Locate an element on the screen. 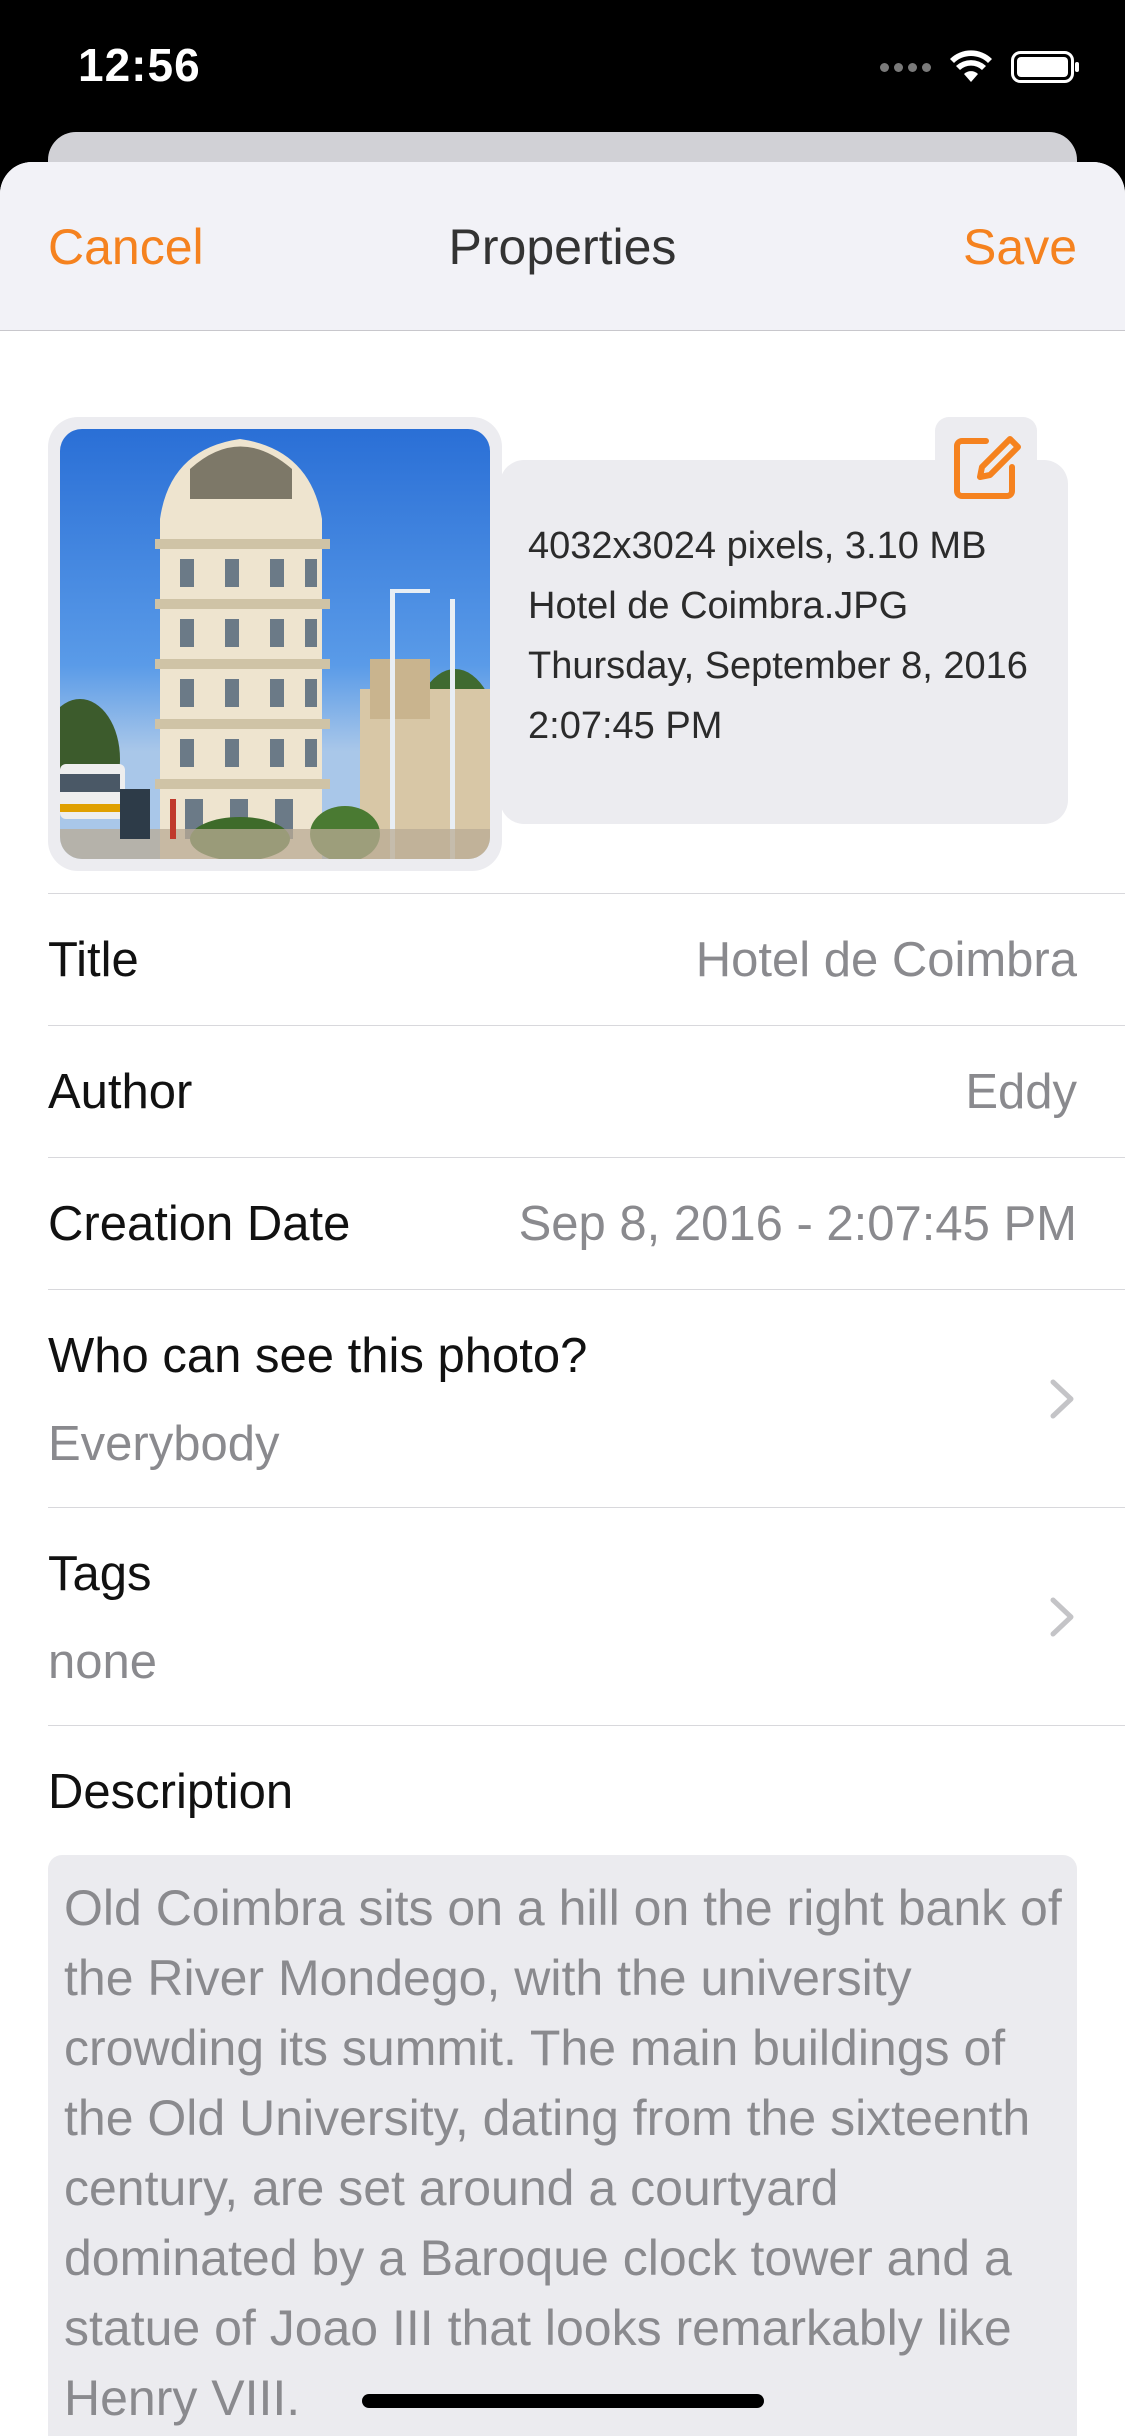  title-value: Hotel de Coimbra is located at coordinates (886, 960).